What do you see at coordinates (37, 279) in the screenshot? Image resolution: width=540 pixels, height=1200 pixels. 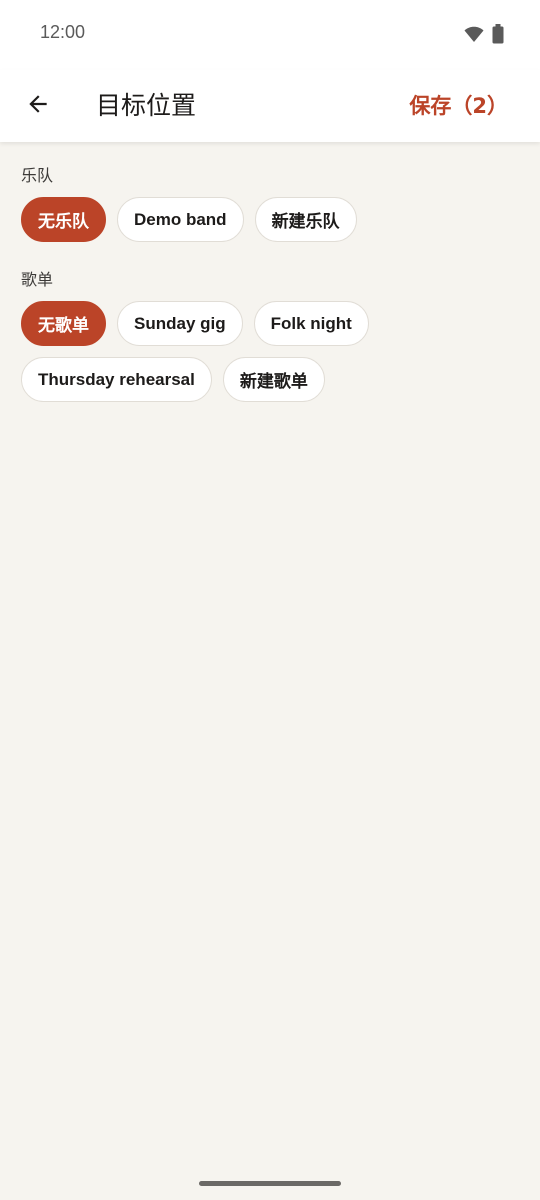 I see `setlist-section-label: 歌单` at bounding box center [37, 279].